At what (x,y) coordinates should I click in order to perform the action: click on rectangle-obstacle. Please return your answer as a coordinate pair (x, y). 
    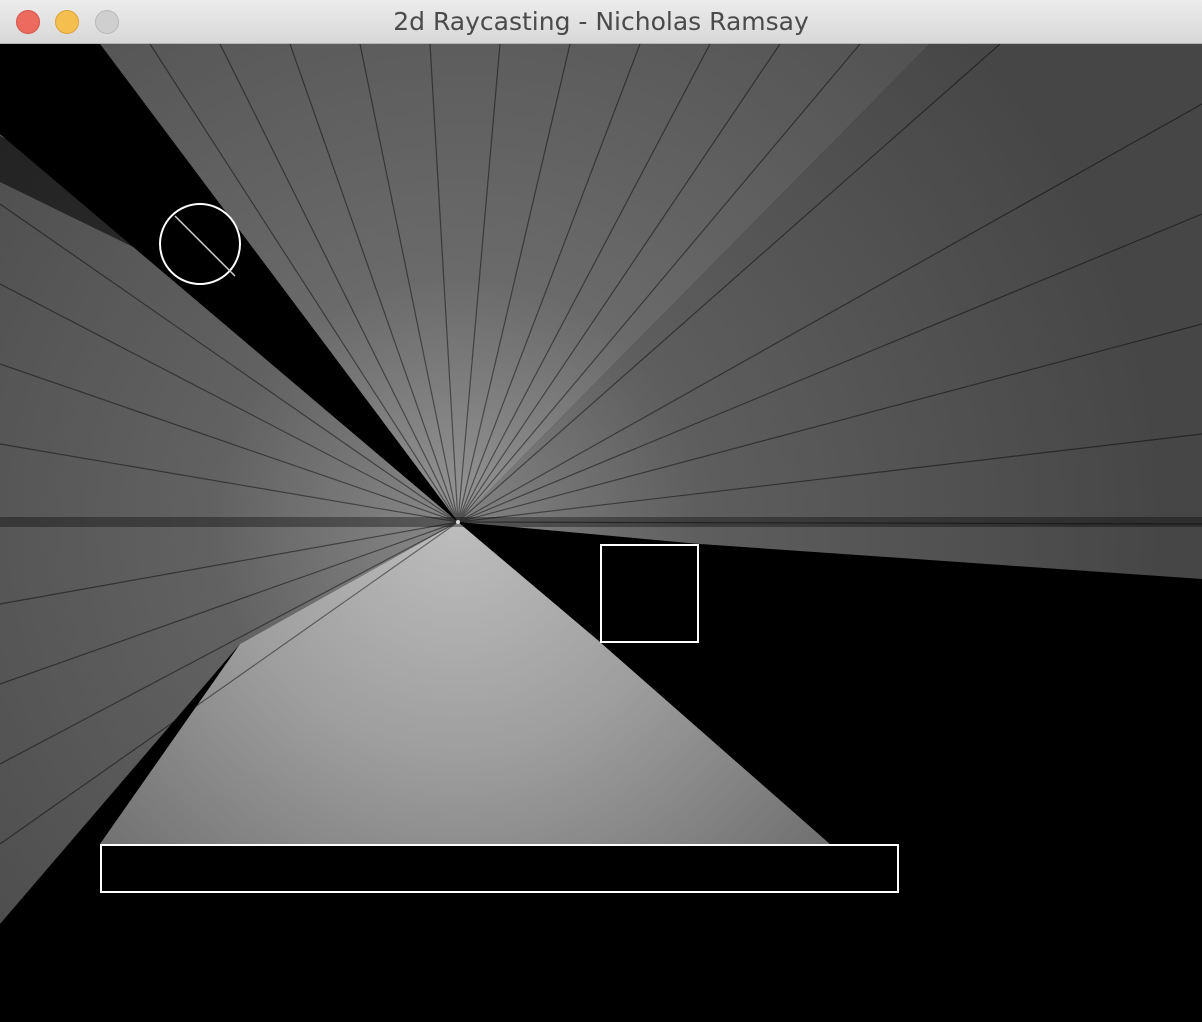
    Looking at the image, I should click on (499, 868).